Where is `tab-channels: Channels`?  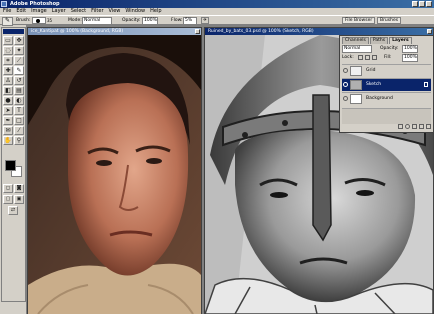
tab-channels: Channels is located at coordinates (355, 40).